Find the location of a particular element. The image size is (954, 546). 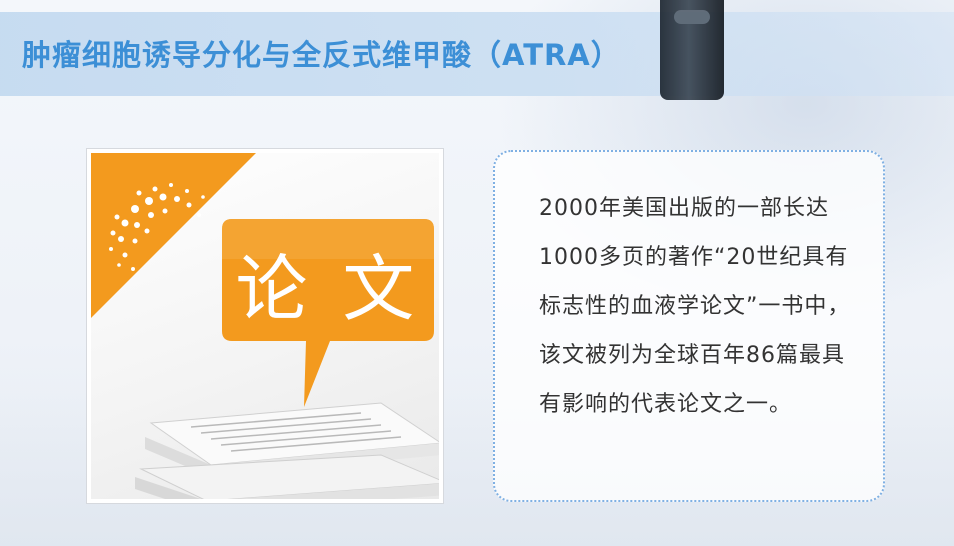

paper-label: 论 文 is located at coordinates (328, 289).